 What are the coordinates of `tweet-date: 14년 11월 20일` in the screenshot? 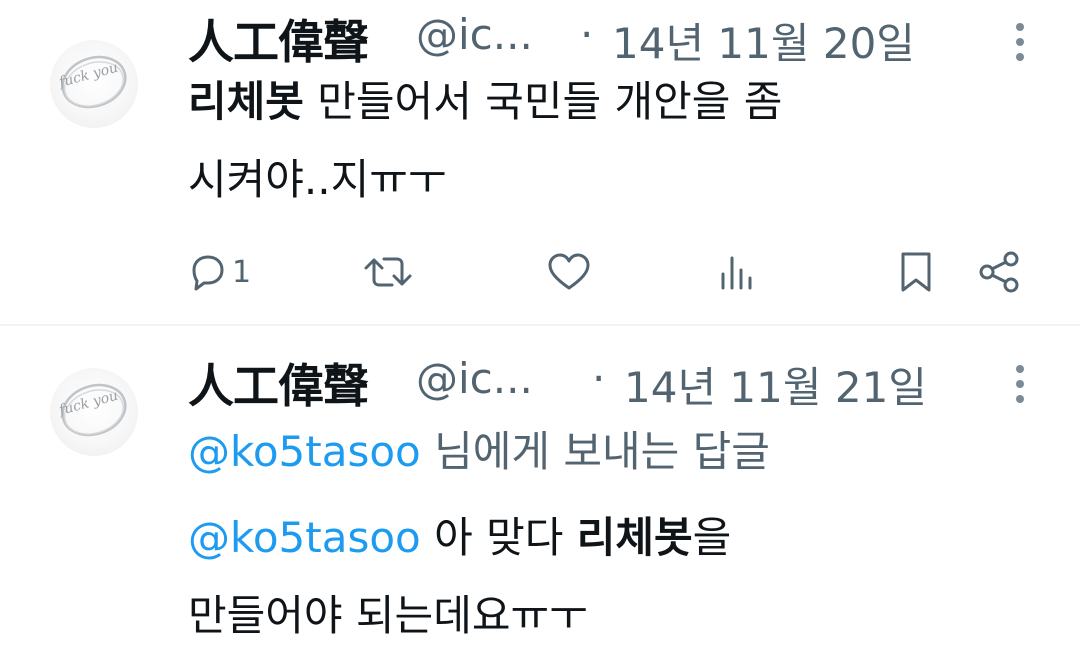 It's located at (763, 40).